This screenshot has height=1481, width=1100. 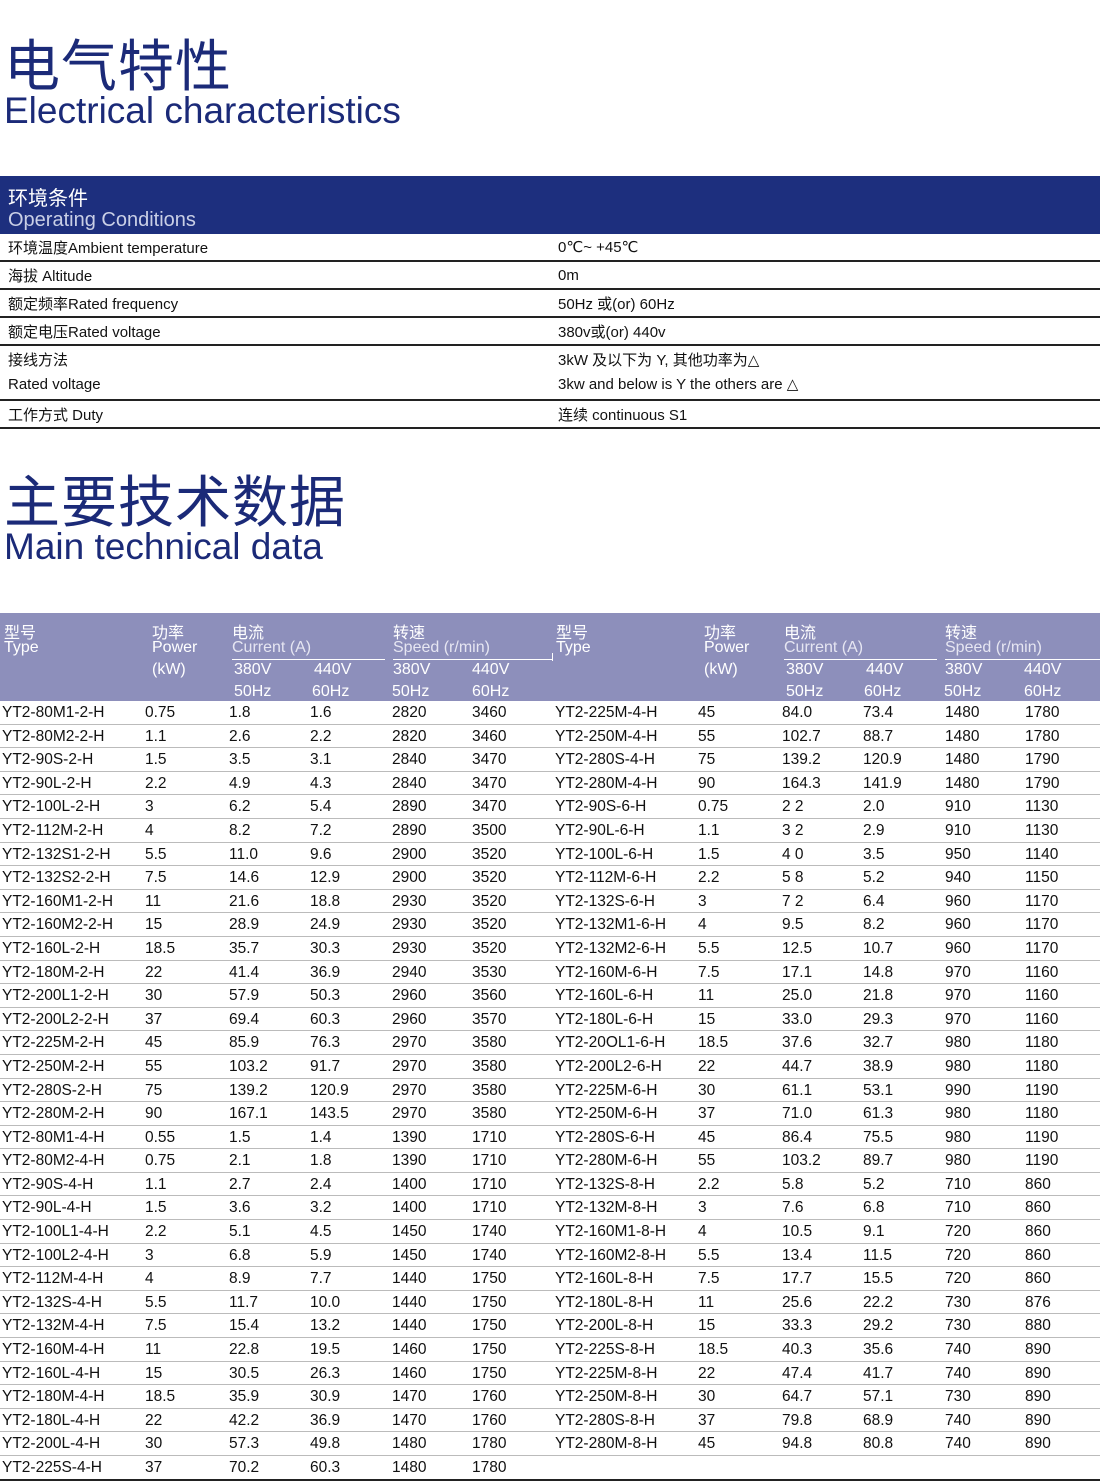 I want to click on cell-type: YT2-160M-6-H, so click(x=606, y=972).